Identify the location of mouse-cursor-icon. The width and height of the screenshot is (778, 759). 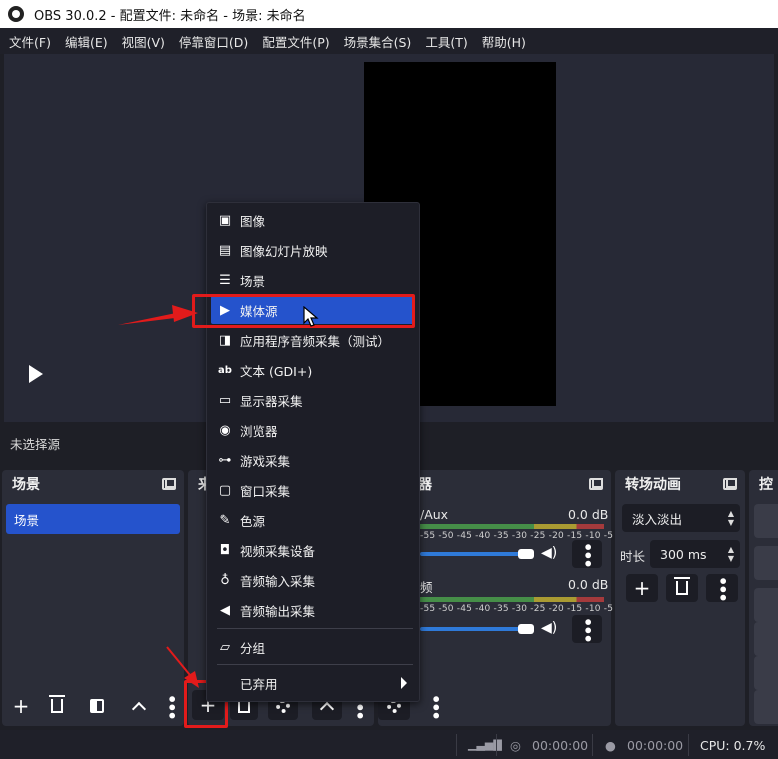
(311, 316).